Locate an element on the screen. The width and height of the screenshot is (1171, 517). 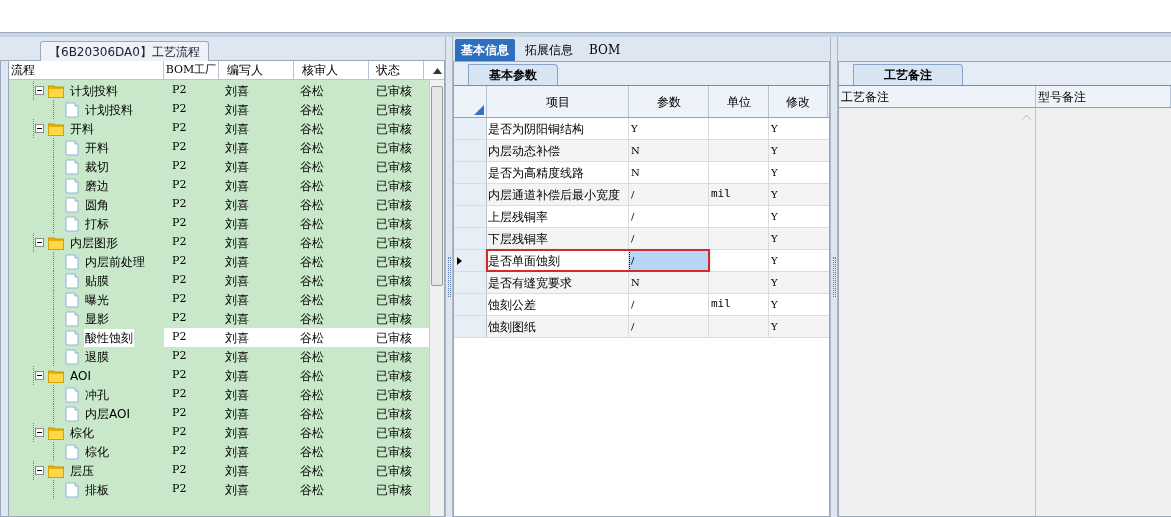
tab: BOM is located at coordinates (605, 50).